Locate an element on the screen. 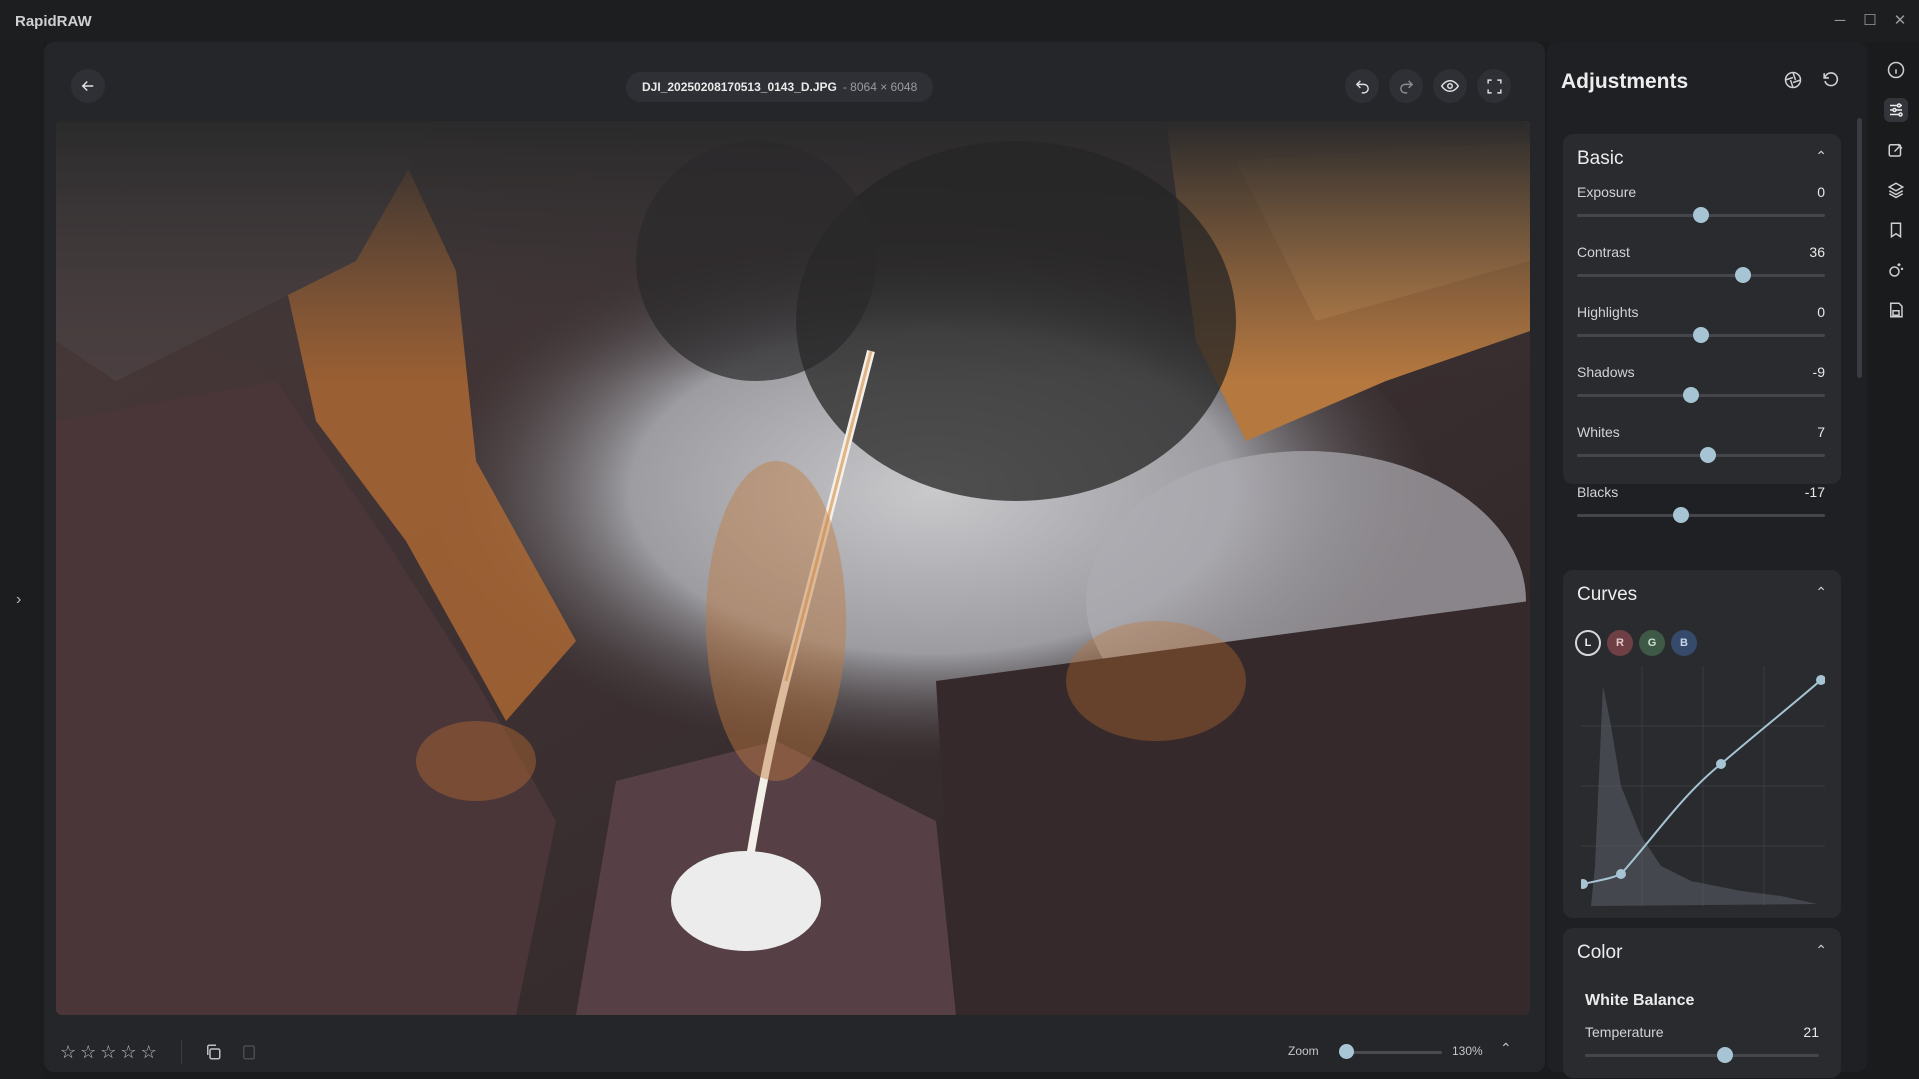  redo-icon is located at coordinates (1406, 86).